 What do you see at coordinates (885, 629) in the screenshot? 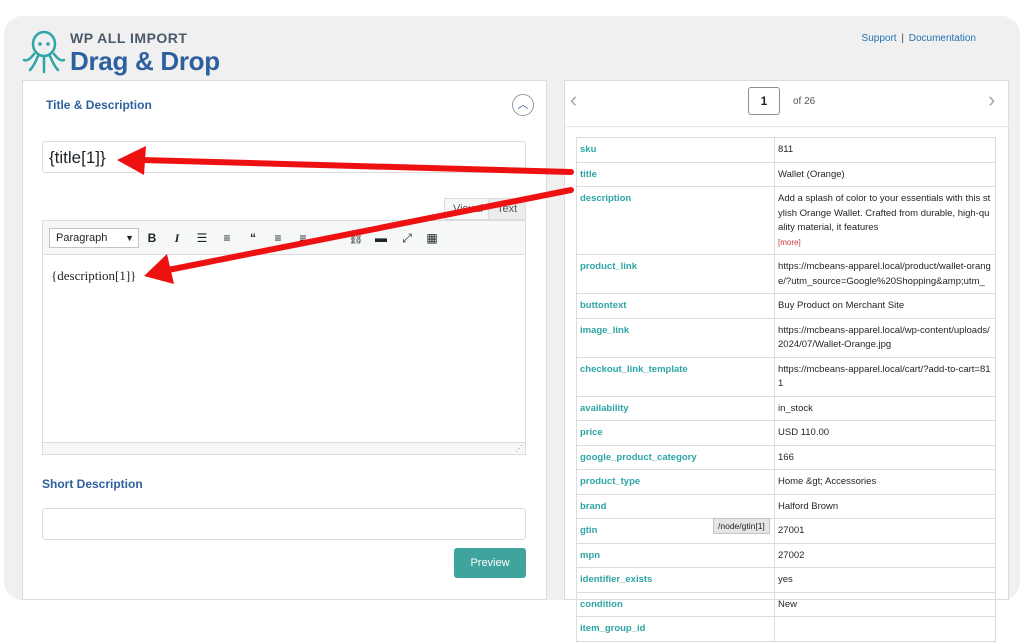
I see `field-value` at bounding box center [885, 629].